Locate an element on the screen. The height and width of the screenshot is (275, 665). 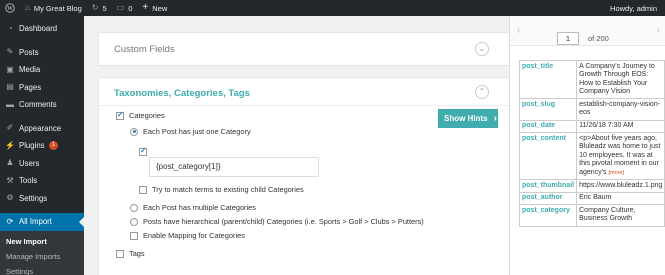
sidebar-item-label: Tools is located at coordinates (28, 181).